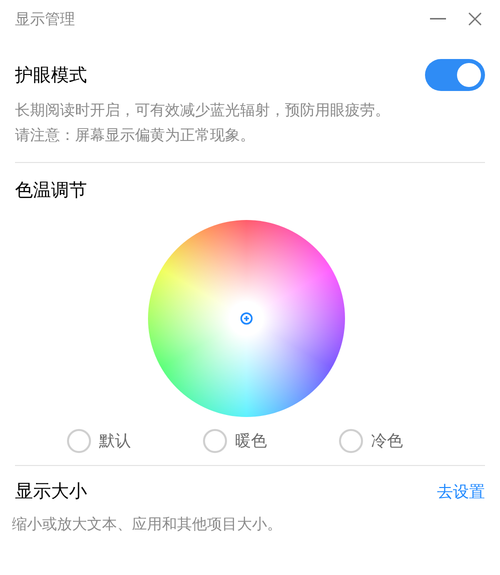 This screenshot has height=575, width=500. I want to click on description-text: 长期阅读时开启，可有效减少蓝光辐射，预防用眼疲劳。 请注意：屏幕显示偏黄为正常现象。, so click(203, 123).